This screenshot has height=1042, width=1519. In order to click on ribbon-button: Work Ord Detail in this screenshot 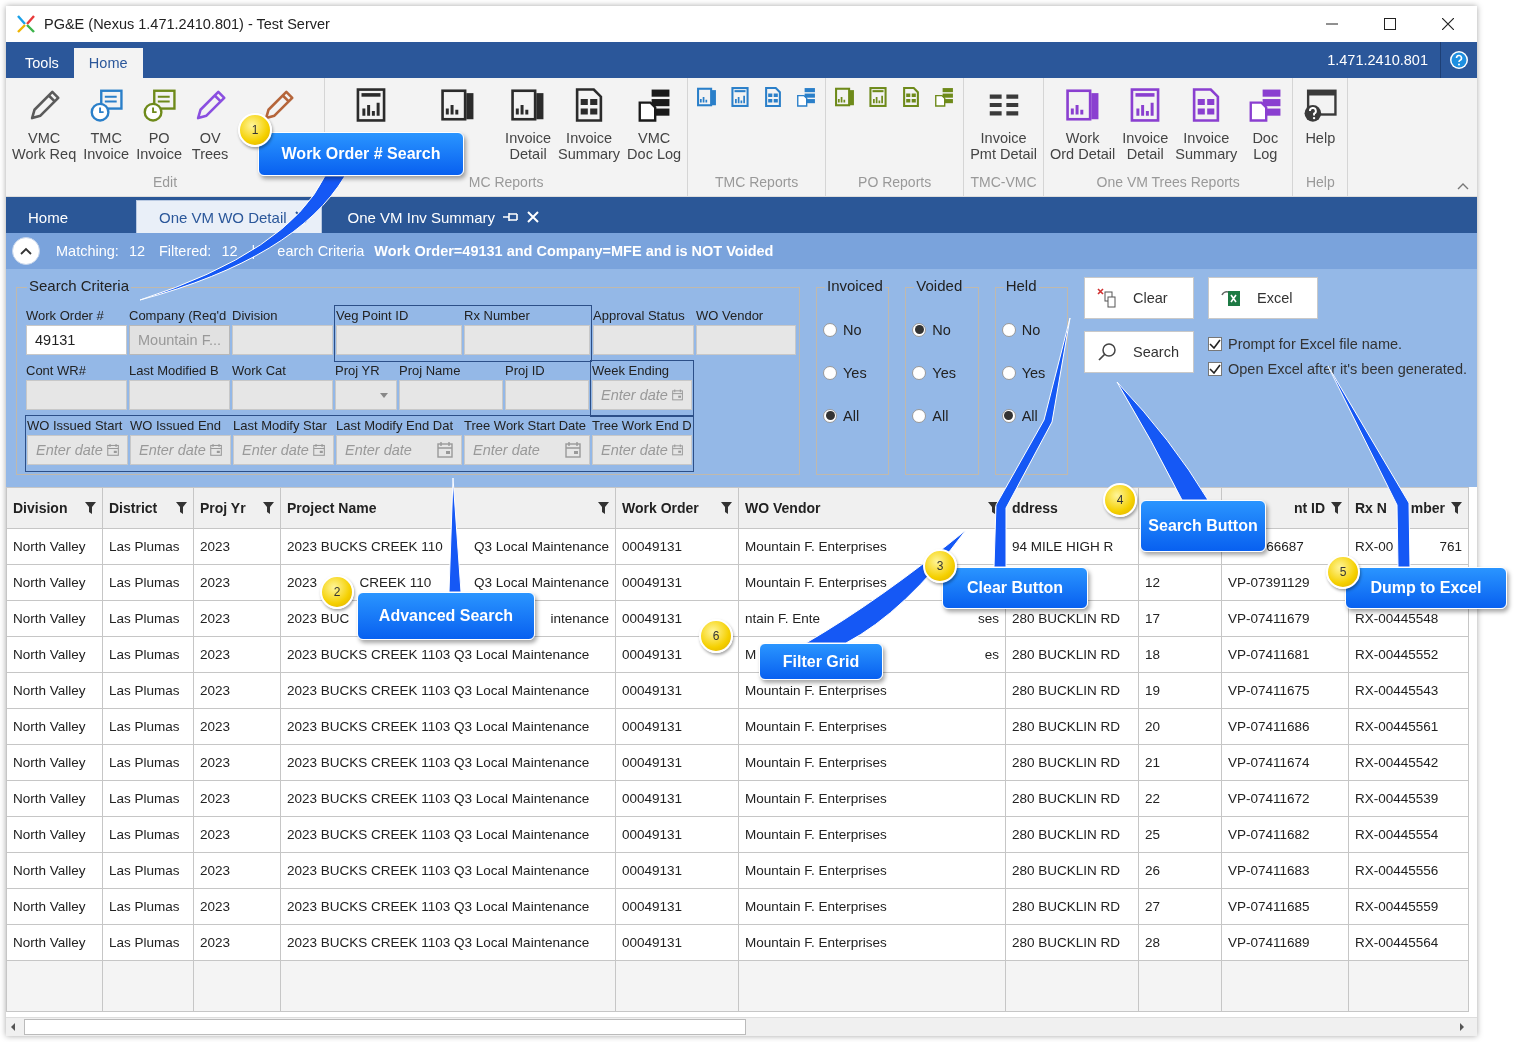, I will do `click(1083, 124)`.